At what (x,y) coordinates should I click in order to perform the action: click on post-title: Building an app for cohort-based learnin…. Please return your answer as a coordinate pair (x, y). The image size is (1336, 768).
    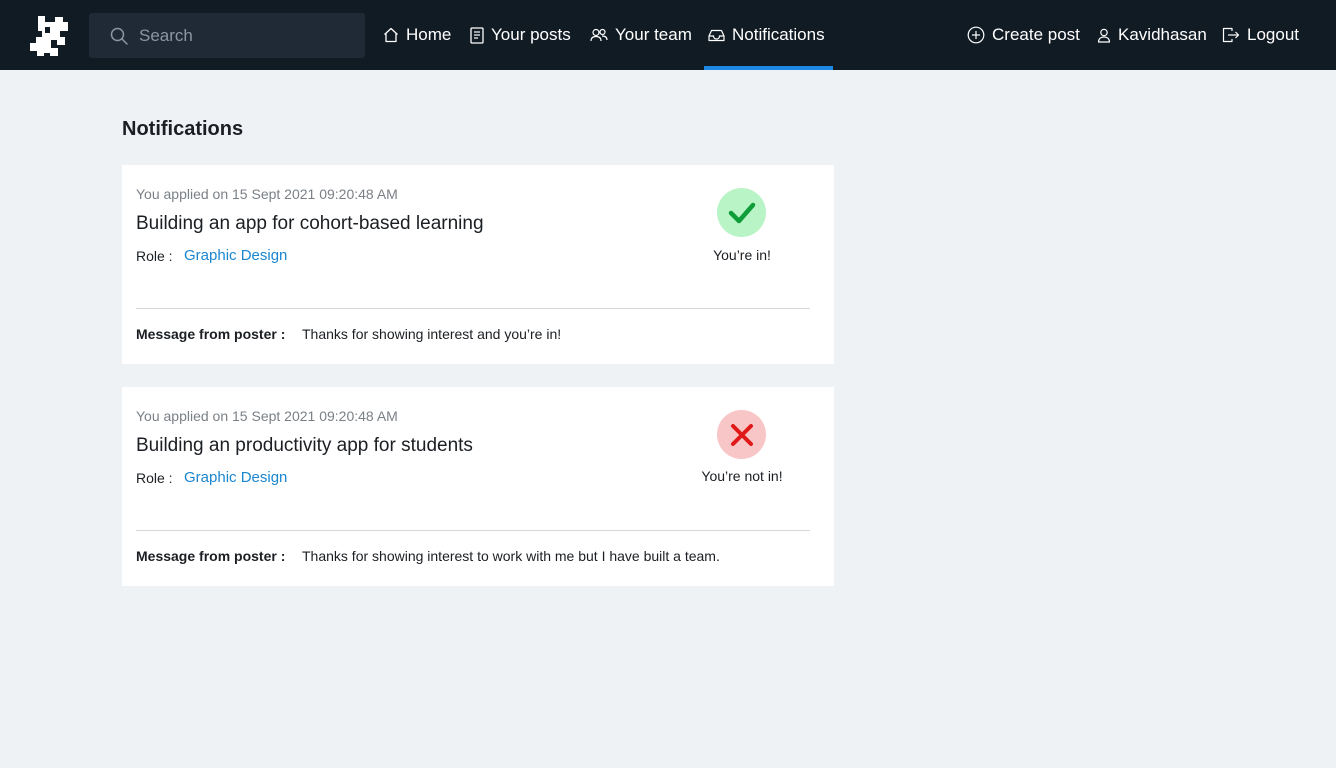
    Looking at the image, I should click on (310, 223).